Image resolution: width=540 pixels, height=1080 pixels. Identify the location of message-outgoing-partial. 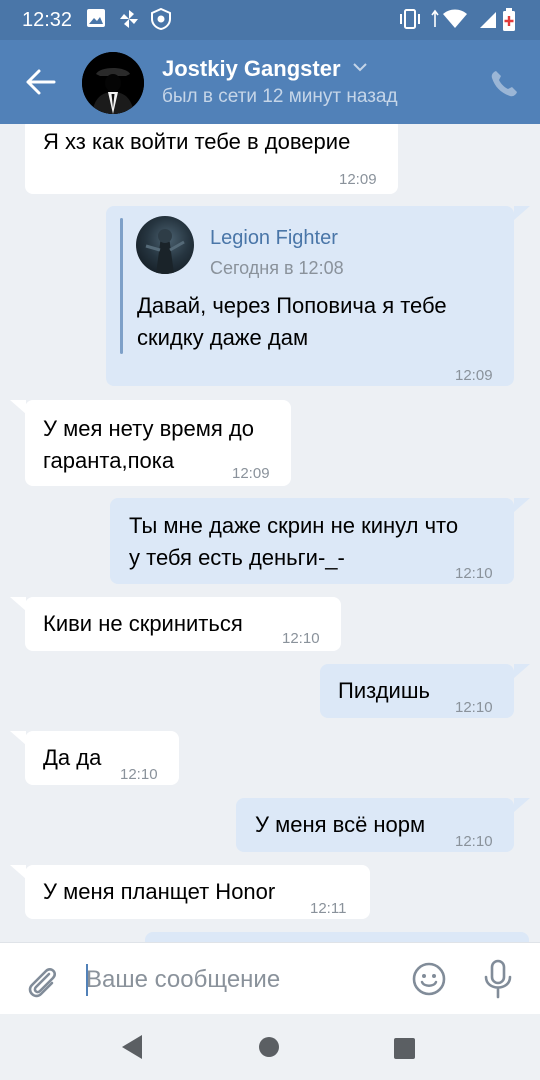
(337, 937).